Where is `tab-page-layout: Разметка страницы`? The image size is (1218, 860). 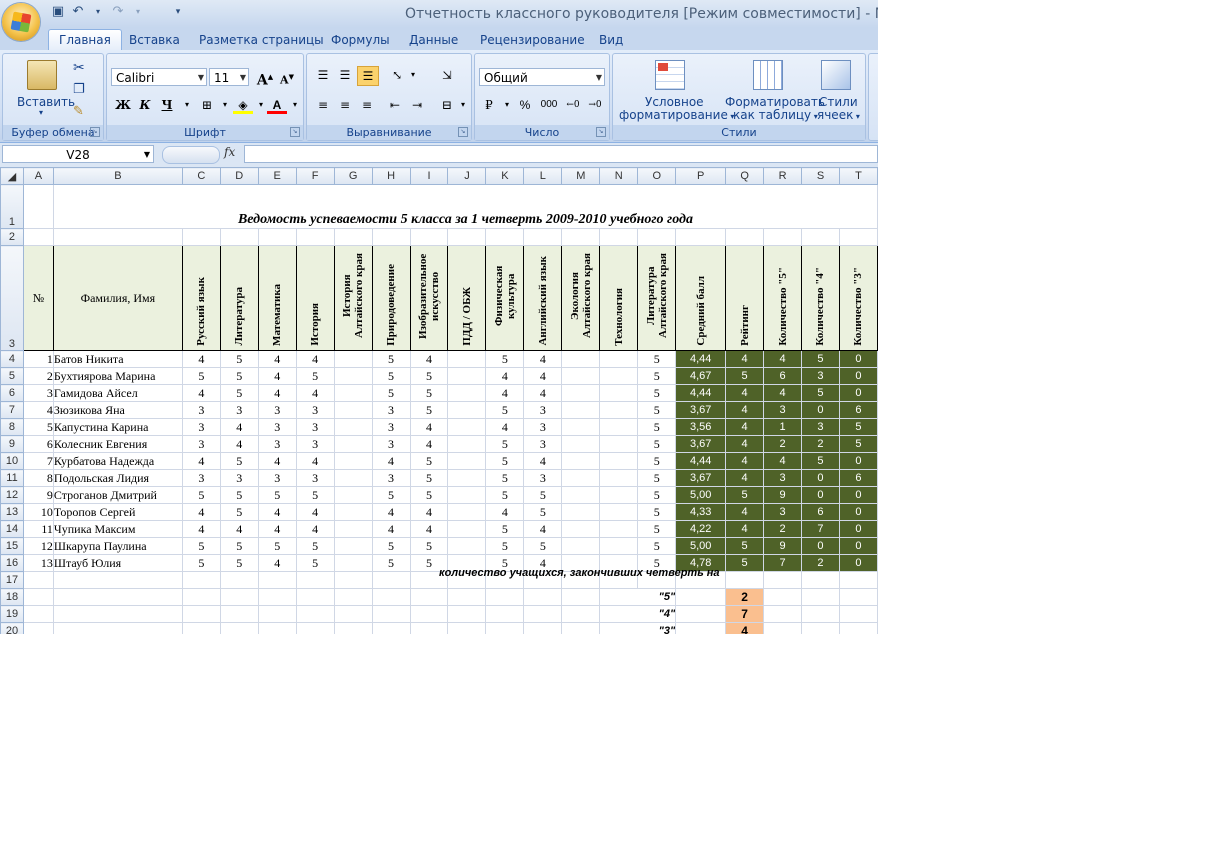 tab-page-layout: Разметка страницы is located at coordinates (261, 40).